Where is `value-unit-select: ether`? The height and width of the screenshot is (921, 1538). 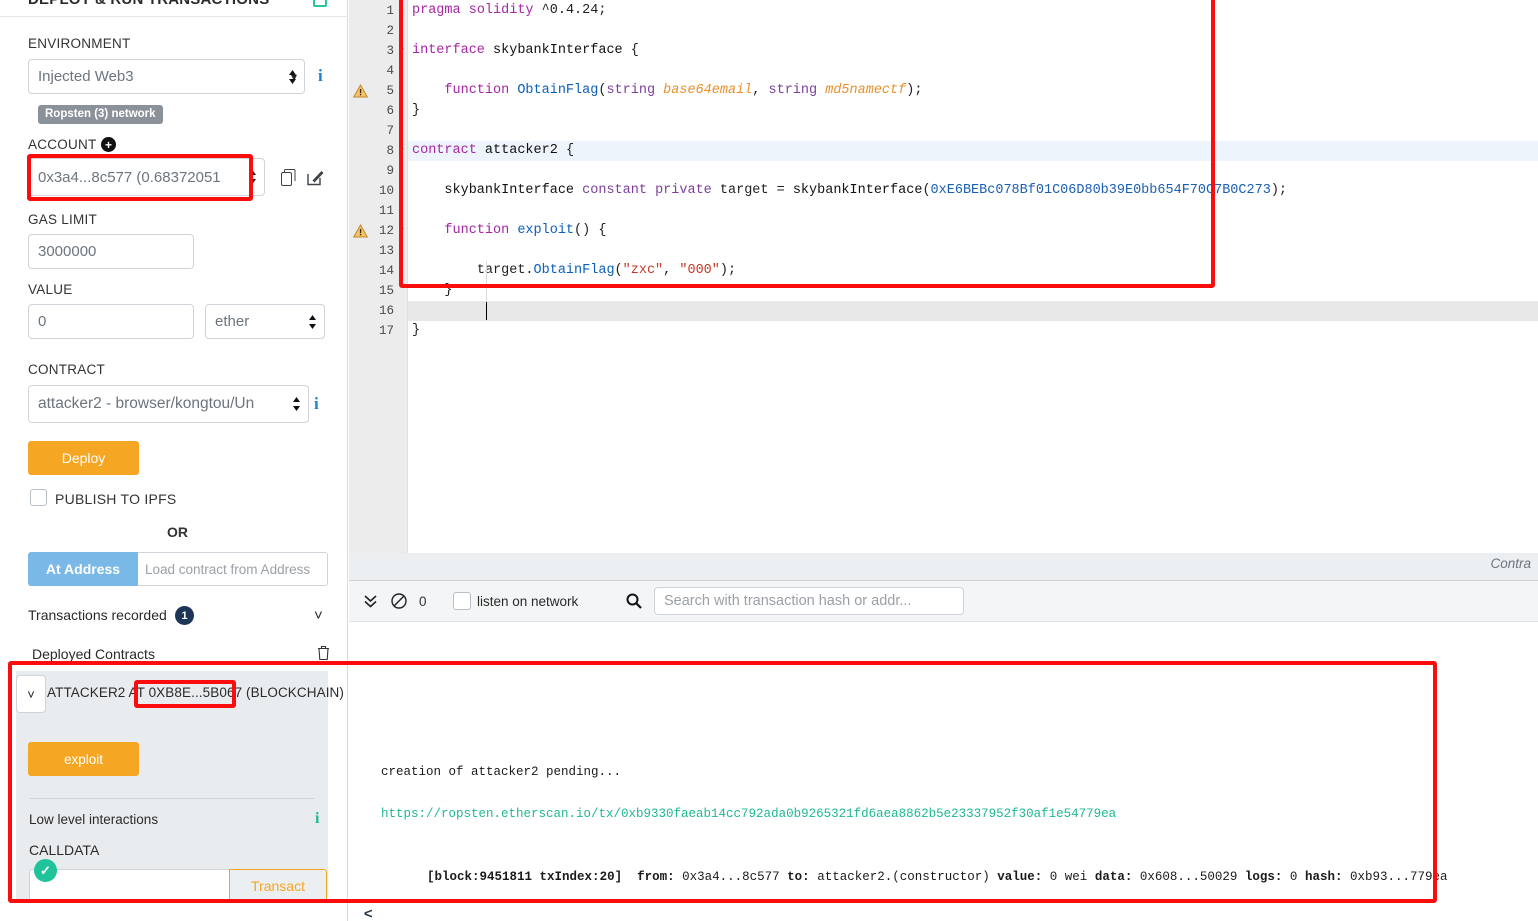
value-unit-select: ether is located at coordinates (265, 321).